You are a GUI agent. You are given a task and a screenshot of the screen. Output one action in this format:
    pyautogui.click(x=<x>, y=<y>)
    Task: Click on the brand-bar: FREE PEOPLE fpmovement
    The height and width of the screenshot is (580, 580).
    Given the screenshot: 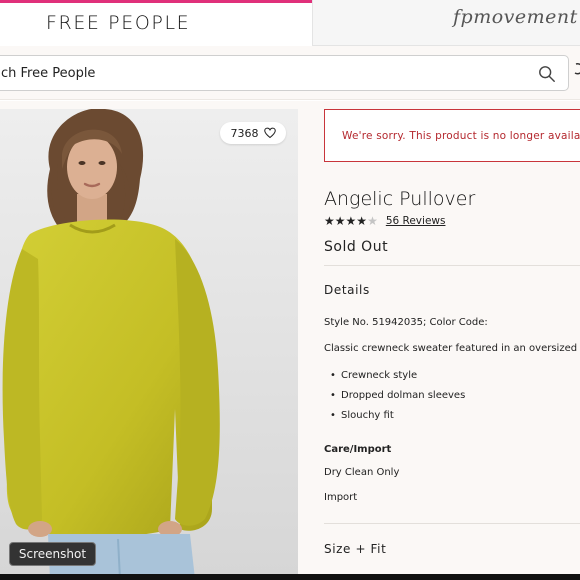 What is the action you would take?
    pyautogui.click(x=290, y=23)
    